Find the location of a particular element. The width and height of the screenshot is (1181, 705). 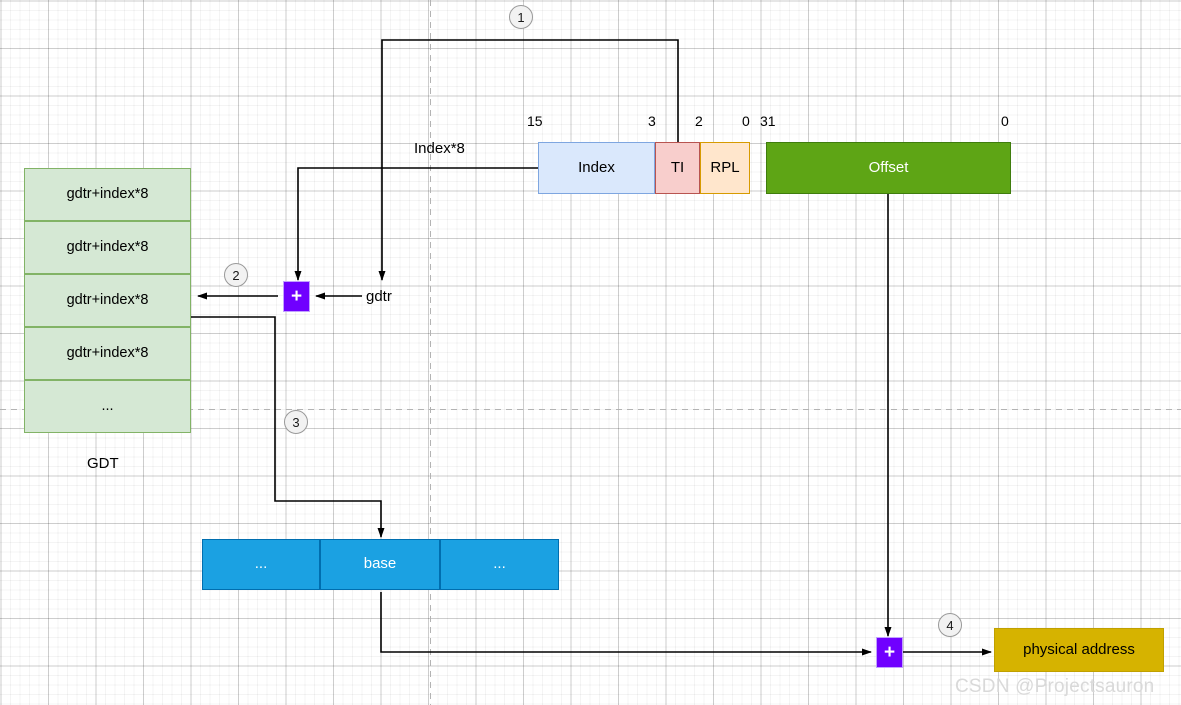

step-badge-3: 3 is located at coordinates (296, 422).